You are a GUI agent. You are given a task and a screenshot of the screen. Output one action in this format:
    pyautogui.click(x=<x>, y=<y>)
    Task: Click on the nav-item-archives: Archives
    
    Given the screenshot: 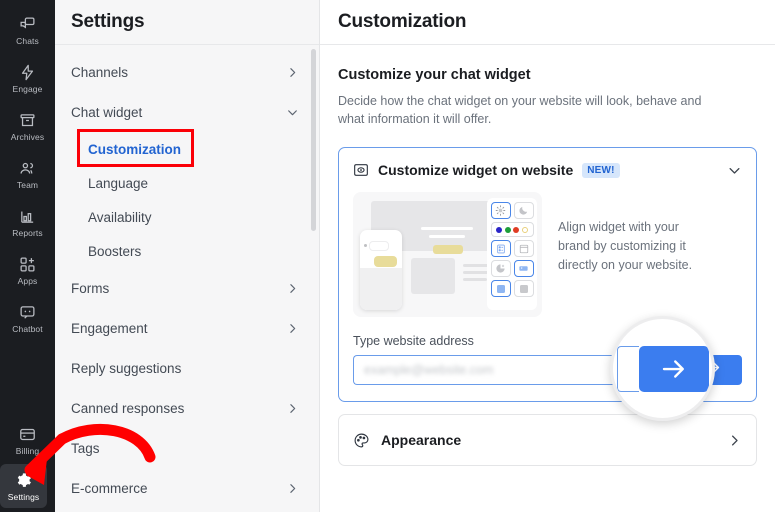 What is the action you would take?
    pyautogui.click(x=27, y=126)
    